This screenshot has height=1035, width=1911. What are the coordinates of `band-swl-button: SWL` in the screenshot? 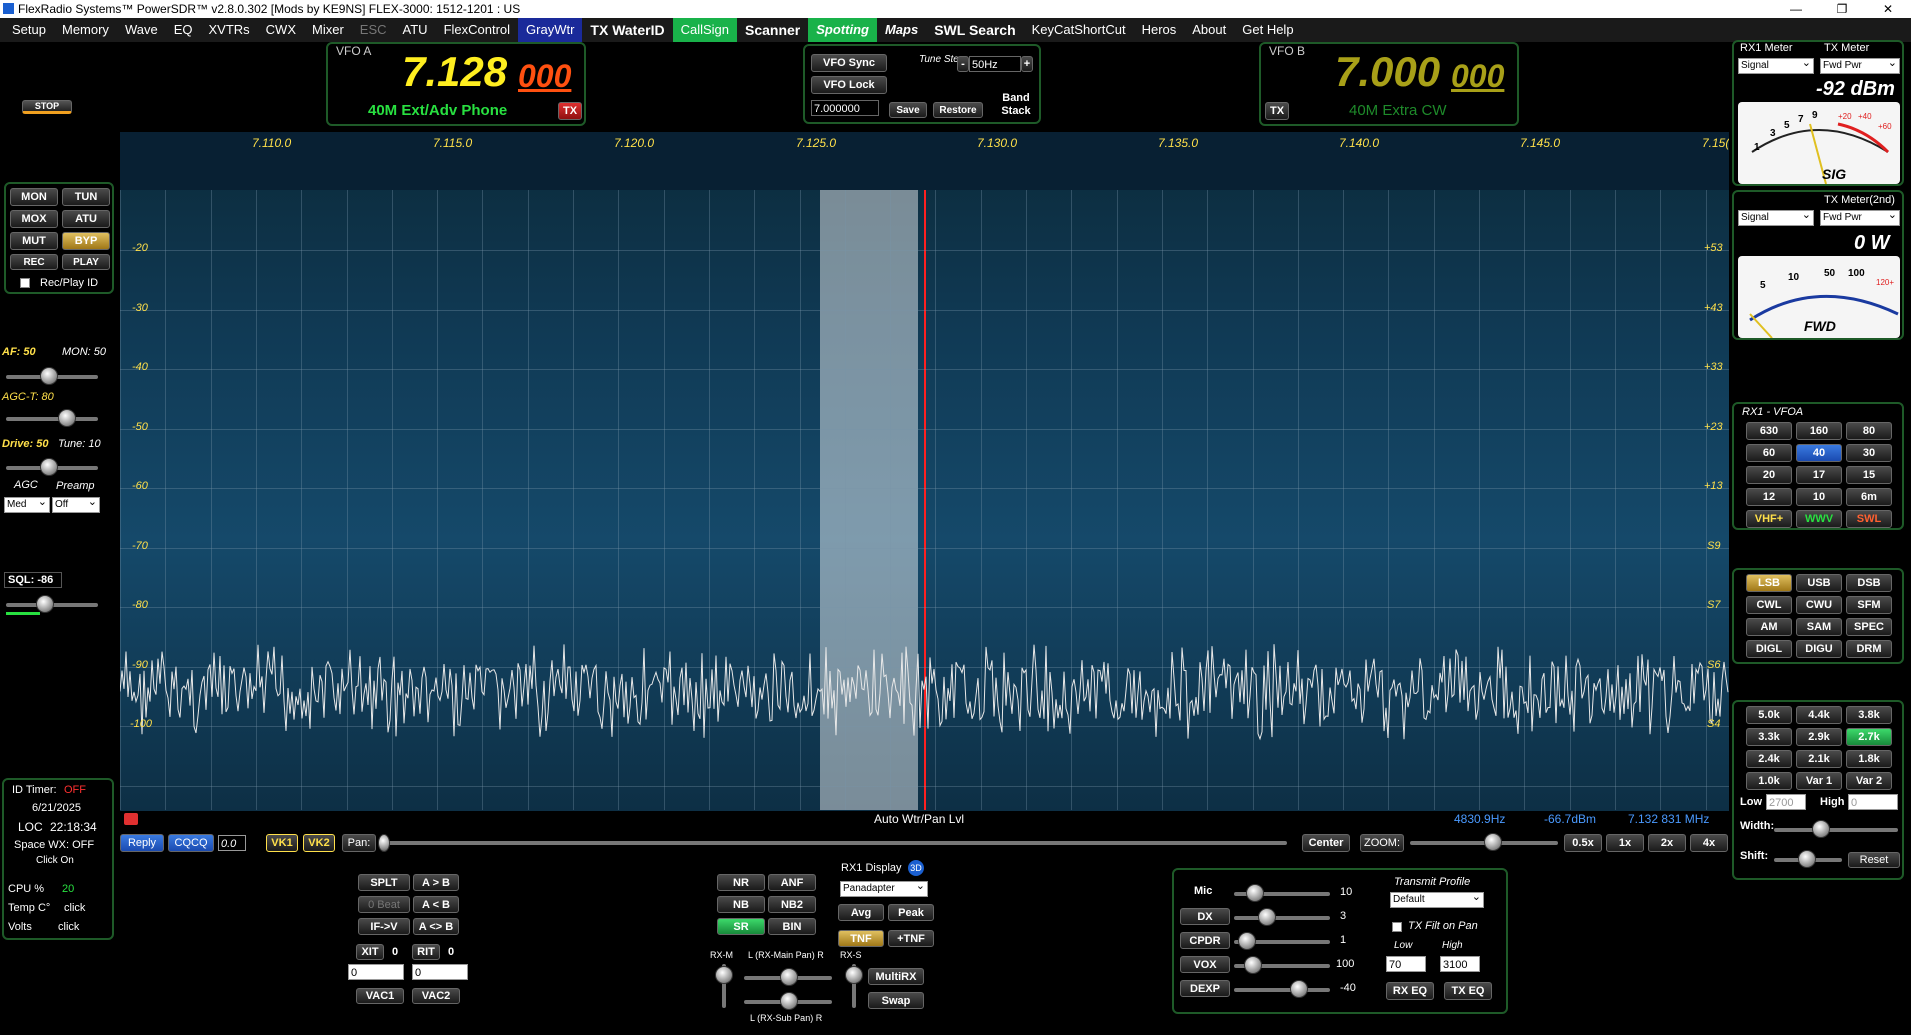 It's located at (1869, 519).